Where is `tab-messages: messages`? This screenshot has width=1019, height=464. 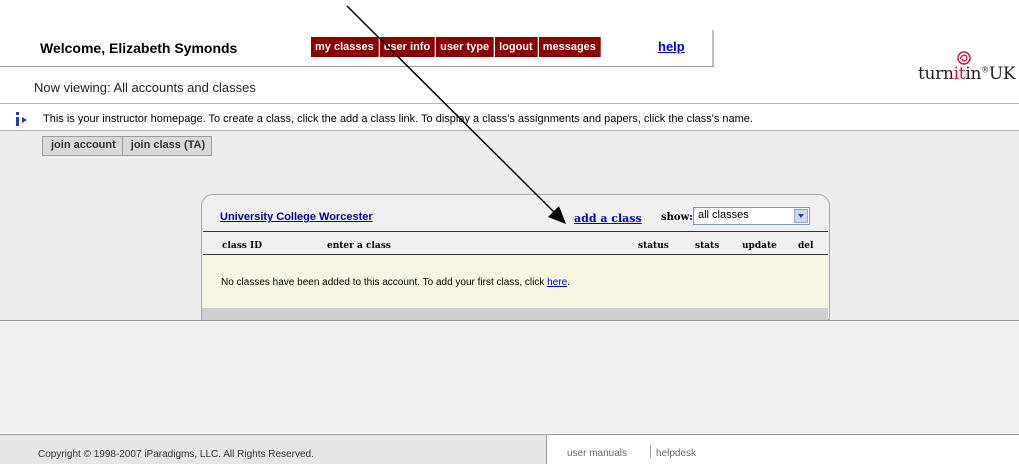 tab-messages: messages is located at coordinates (569, 47).